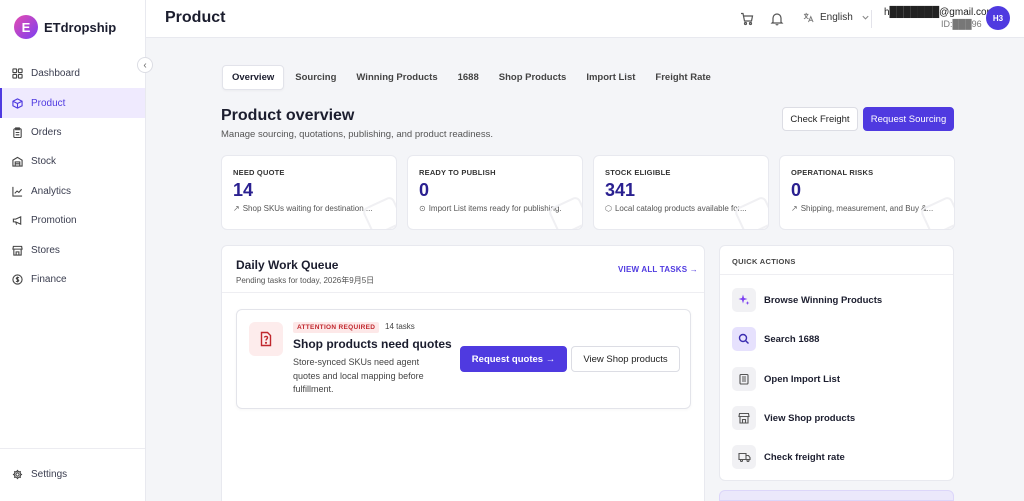 Image resolution: width=1024 pixels, height=501 pixels. I want to click on sidebar-item-label: Stores, so click(45, 250).